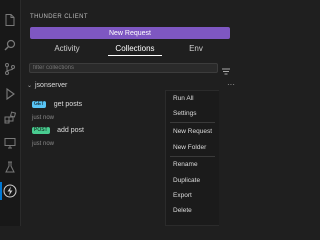 Image resolution: width=320 pixels, height=240 pixels. Describe the element at coordinates (182, 195) in the screenshot. I see `menu-item-export: Export` at that location.